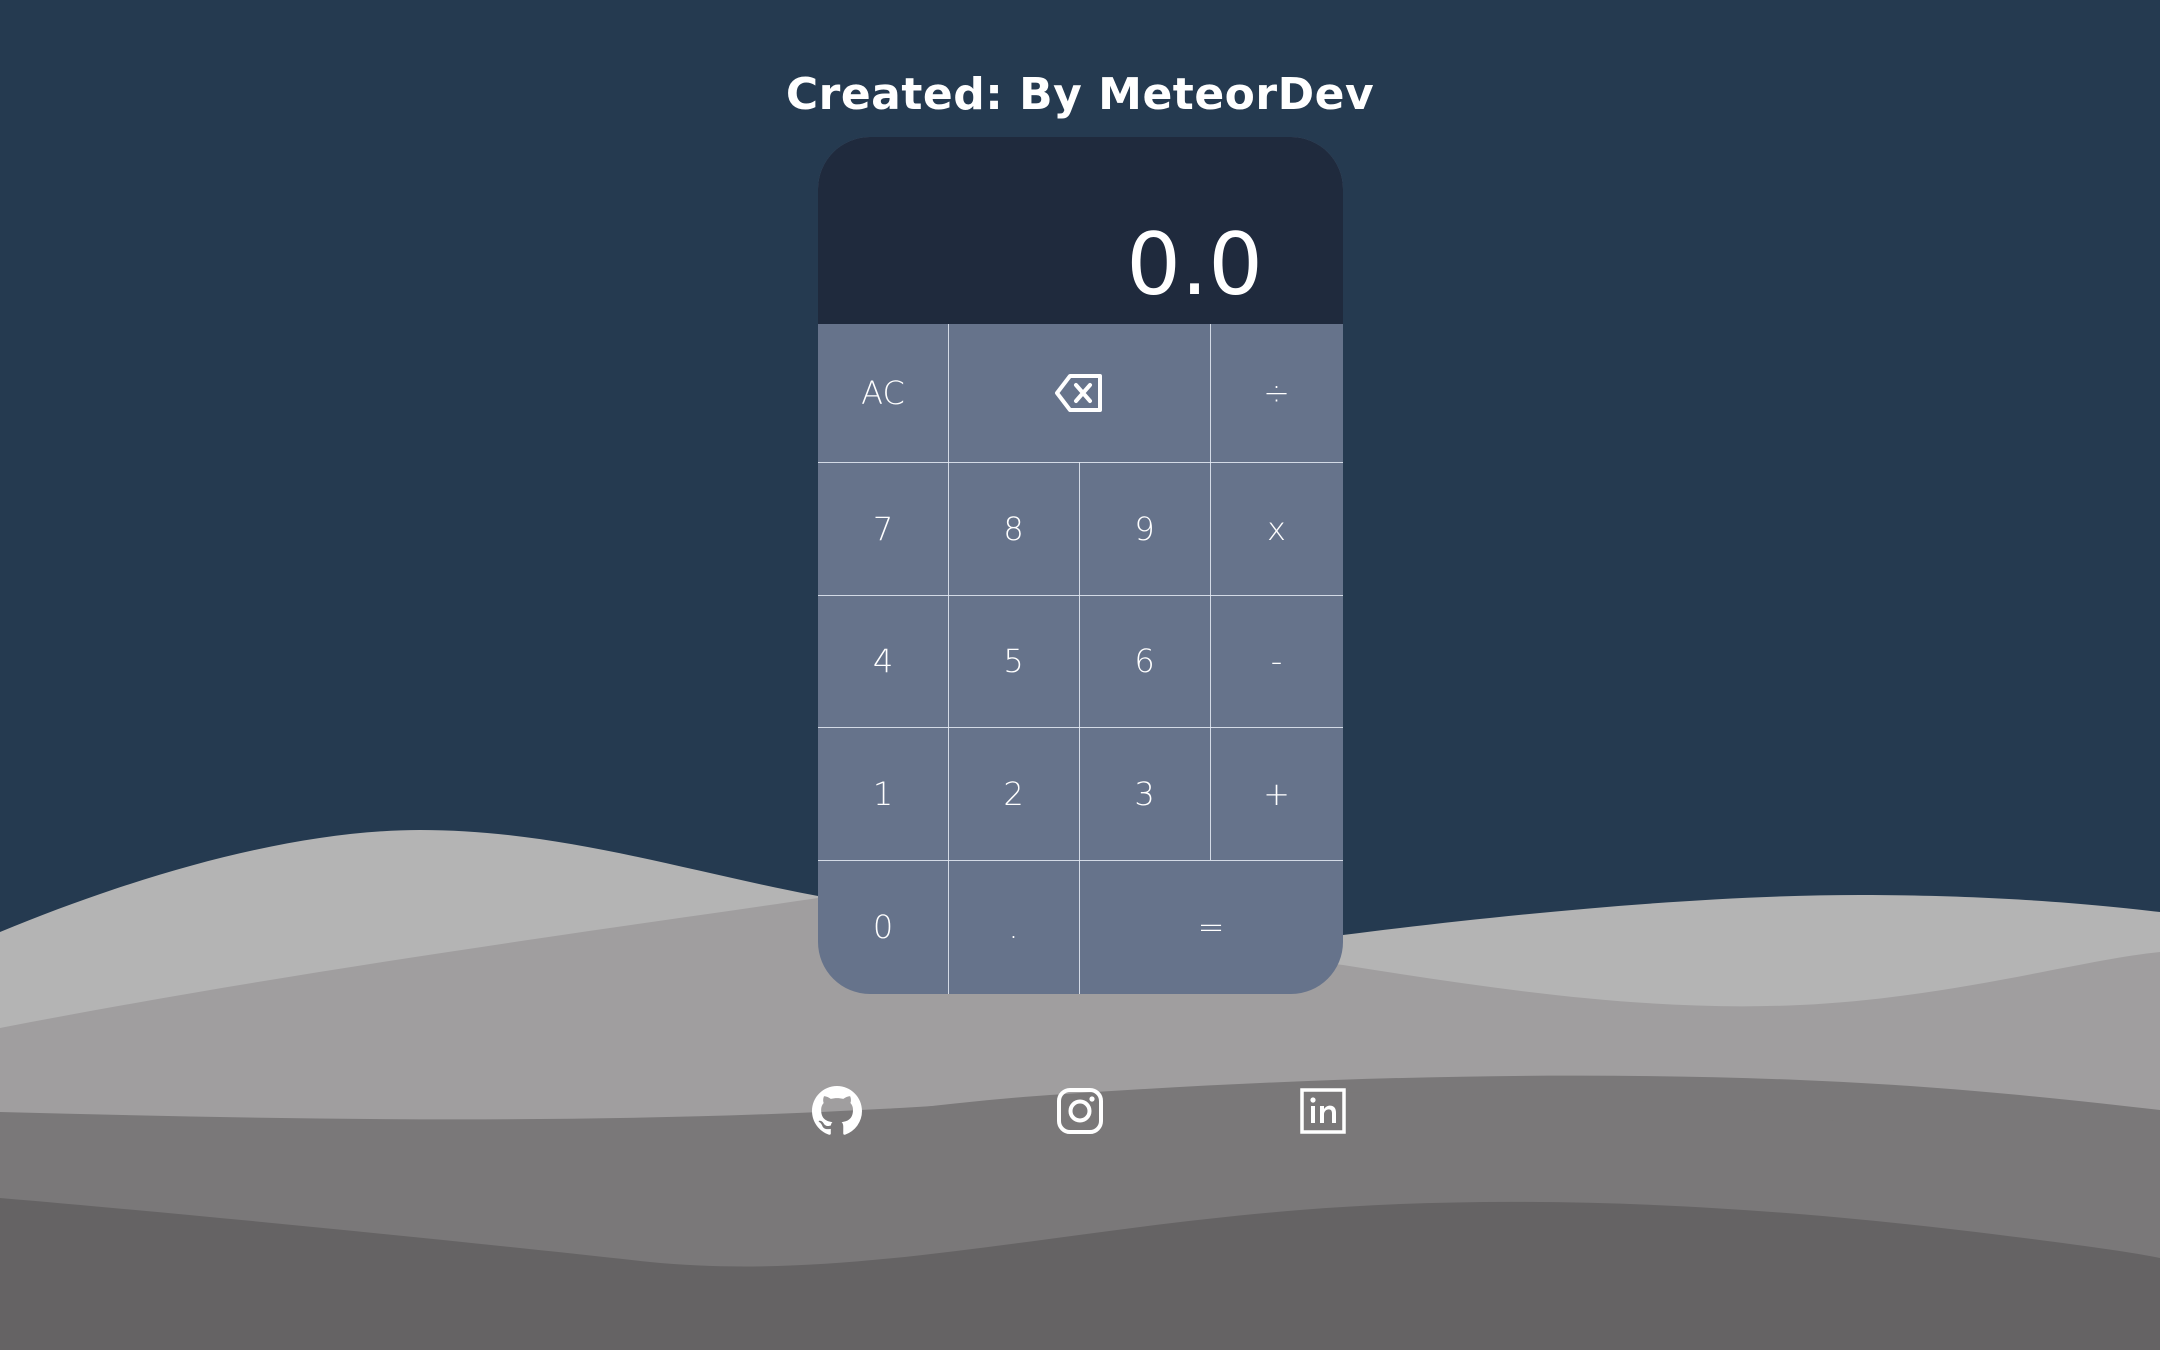 This screenshot has height=1350, width=2160. I want to click on digit-2-button: 2, so click(1013, 793).